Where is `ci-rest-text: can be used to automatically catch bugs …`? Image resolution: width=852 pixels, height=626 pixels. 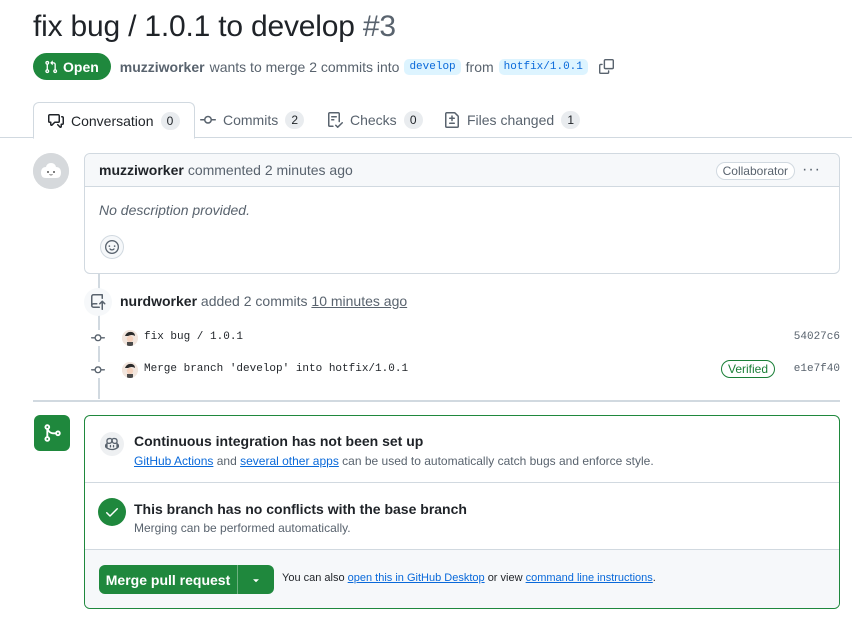
ci-rest-text: can be used to automatically catch bugs … is located at coordinates (498, 461).